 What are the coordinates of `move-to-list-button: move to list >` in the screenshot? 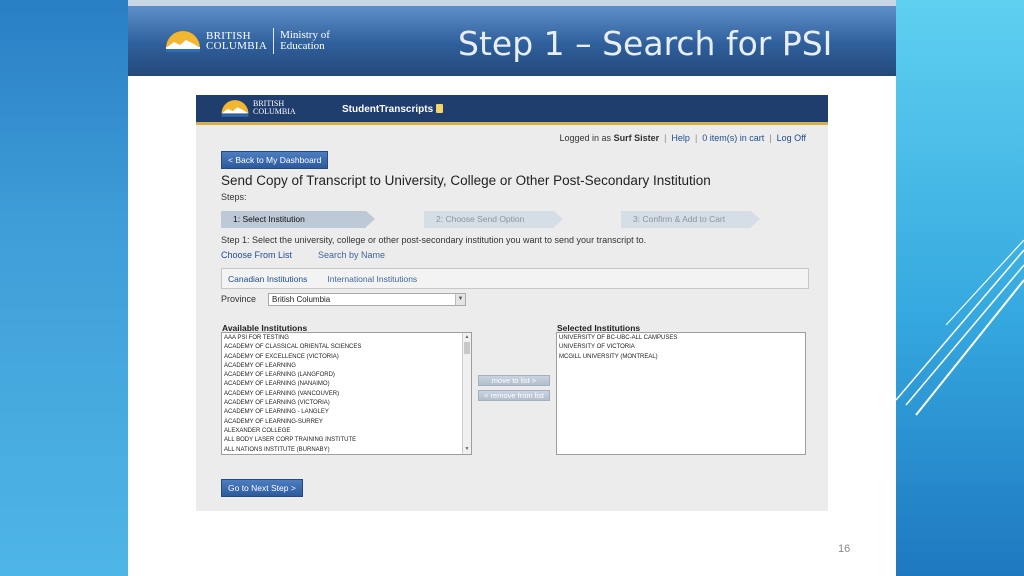 It's located at (514, 380).